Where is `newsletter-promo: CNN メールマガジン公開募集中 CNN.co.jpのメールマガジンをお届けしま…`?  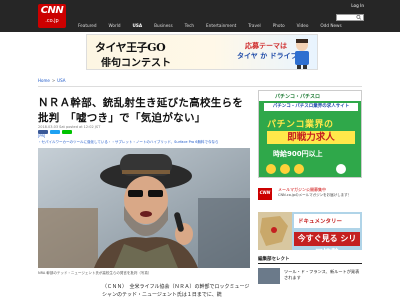
newsletter-promo: CNN メールマガジン公開募集中 CNN.co.jpのメールマガジンをお届けしま… is located at coordinates (310, 196).